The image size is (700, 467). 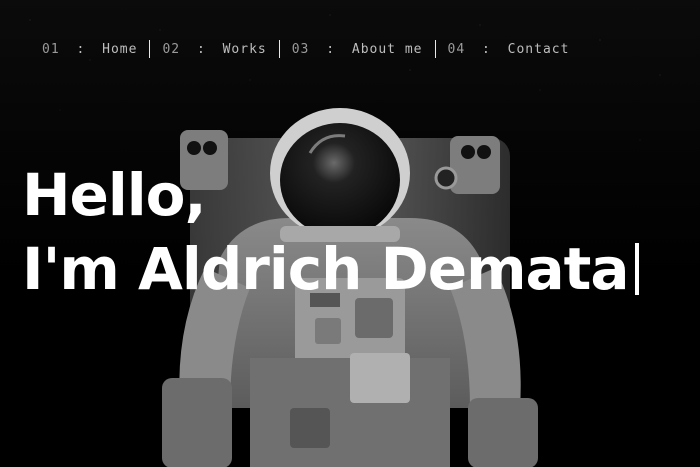 I want to click on nav-item-label: Home, so click(x=120, y=49).